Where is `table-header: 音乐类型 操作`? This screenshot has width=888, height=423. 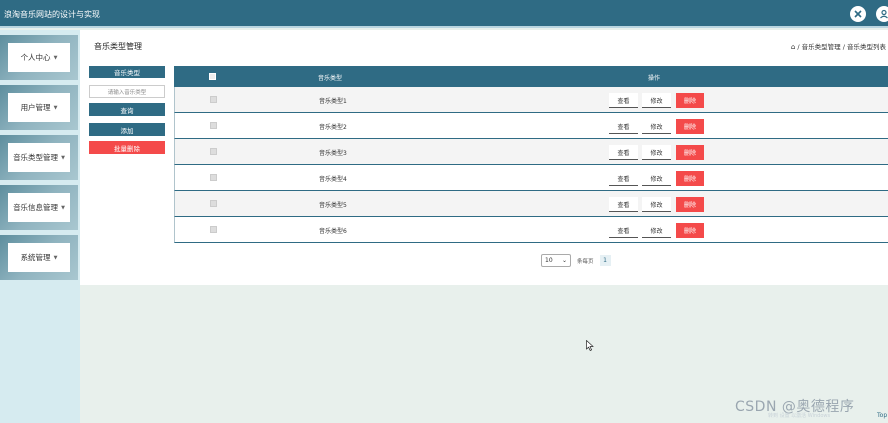 table-header: 音乐类型 操作 is located at coordinates (531, 76).